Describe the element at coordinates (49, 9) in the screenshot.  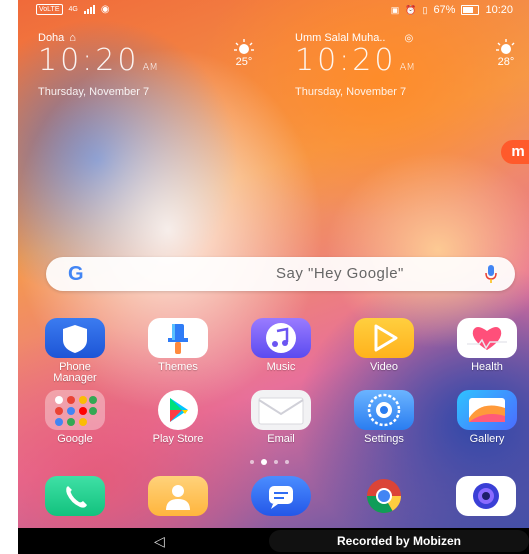
I see `volte-badge: VoLTE` at that location.